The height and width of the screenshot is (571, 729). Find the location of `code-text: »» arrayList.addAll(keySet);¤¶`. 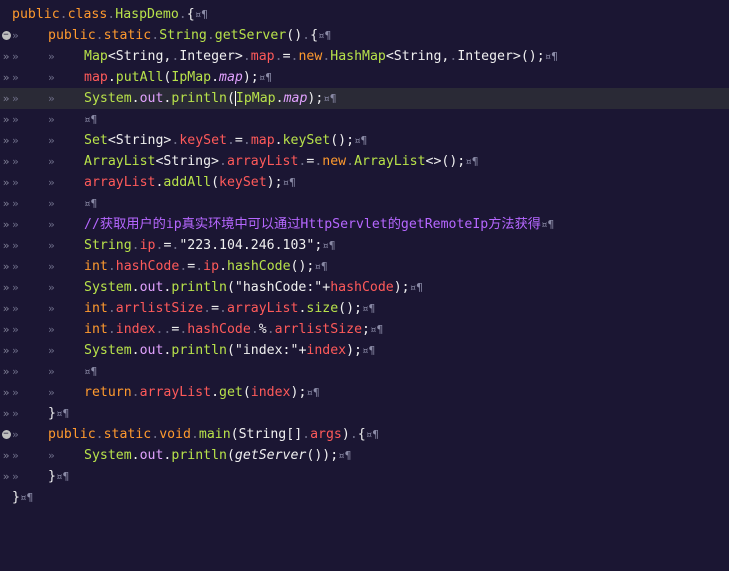

code-text: »» arrayList.addAll(keySet);¤¶ is located at coordinates (154, 182).